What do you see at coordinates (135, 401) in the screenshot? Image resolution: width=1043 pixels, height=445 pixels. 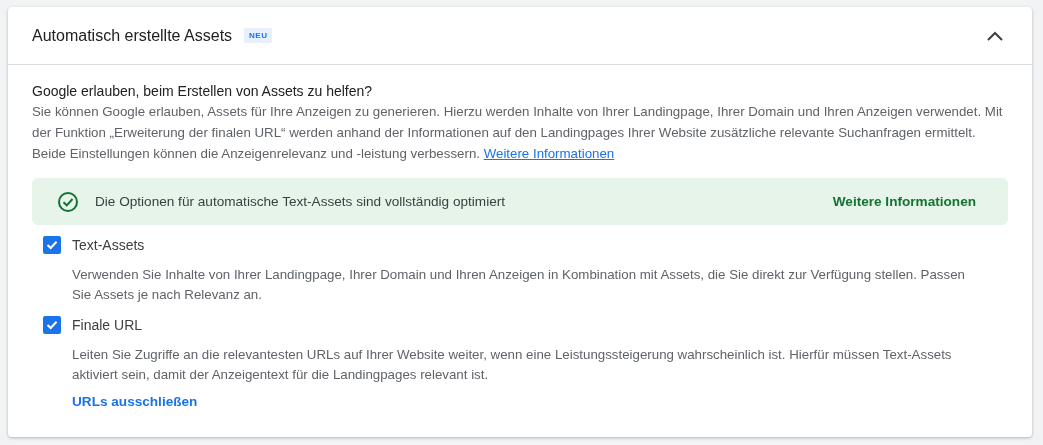 I see `exclude-urls-link: URLs ausschließen` at bounding box center [135, 401].